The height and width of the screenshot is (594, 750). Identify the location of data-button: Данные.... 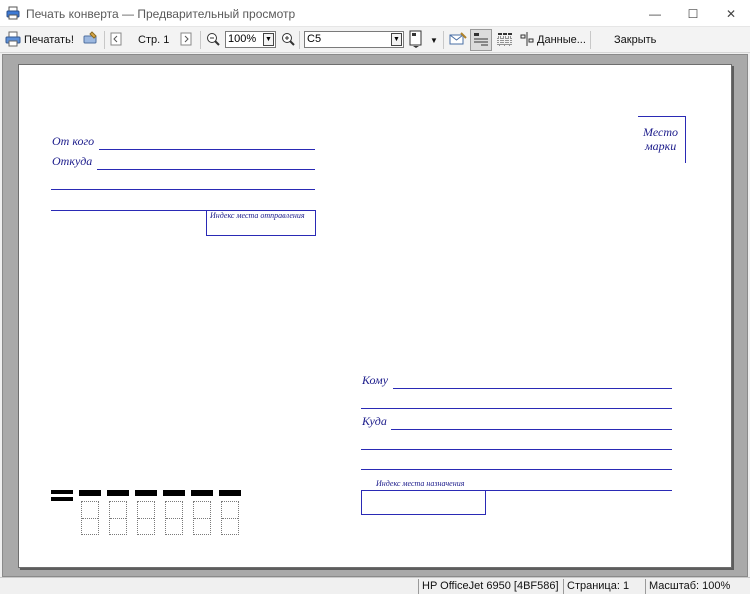
(553, 40).